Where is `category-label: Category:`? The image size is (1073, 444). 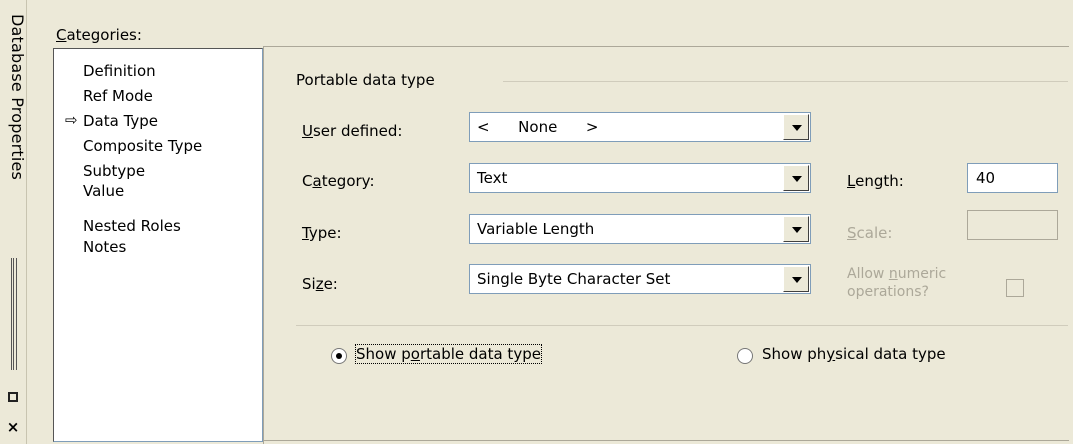 category-label: Category: is located at coordinates (338, 181).